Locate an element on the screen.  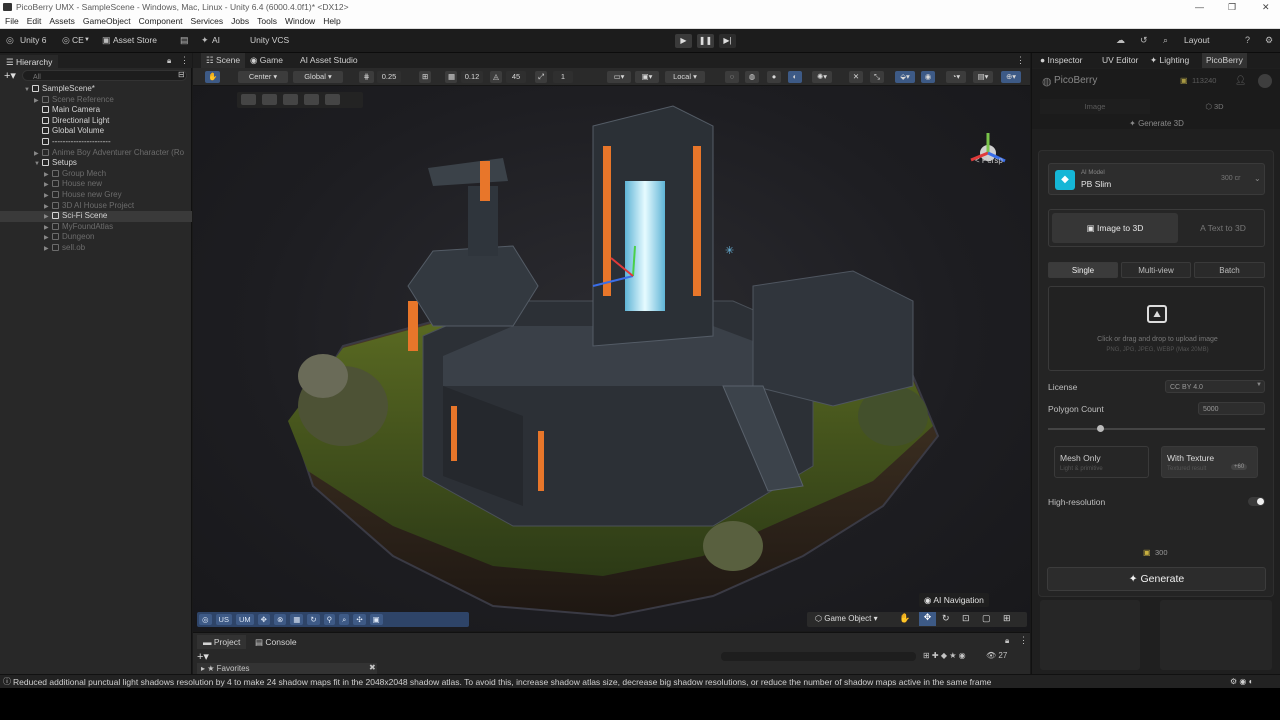
hierarchy-item: ▼ Setups is located at coordinates (96, 163).